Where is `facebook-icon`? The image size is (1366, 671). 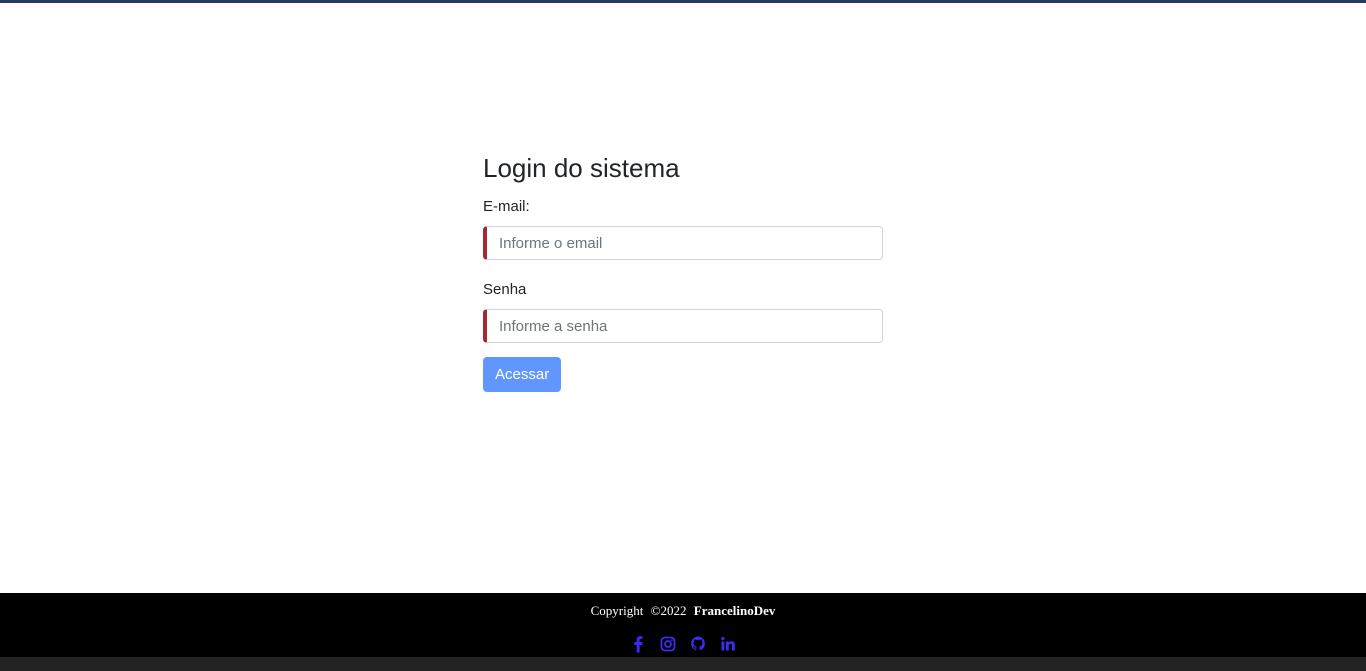
facebook-icon is located at coordinates (638, 644).